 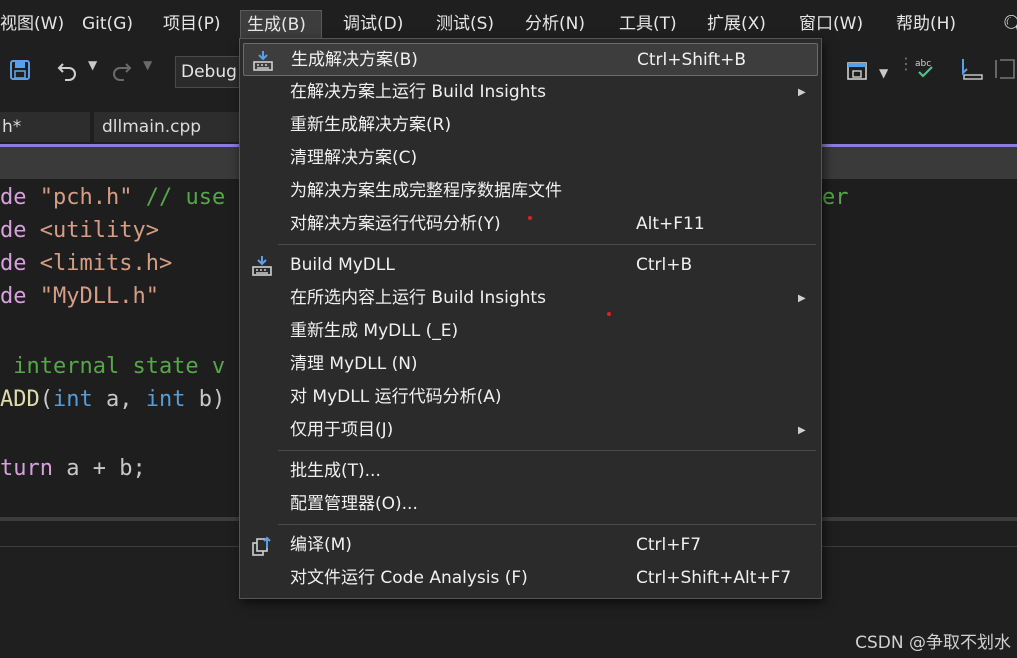 What do you see at coordinates (670, 224) in the screenshot?
I see `menu-item-shortcut: Alt+F11` at bounding box center [670, 224].